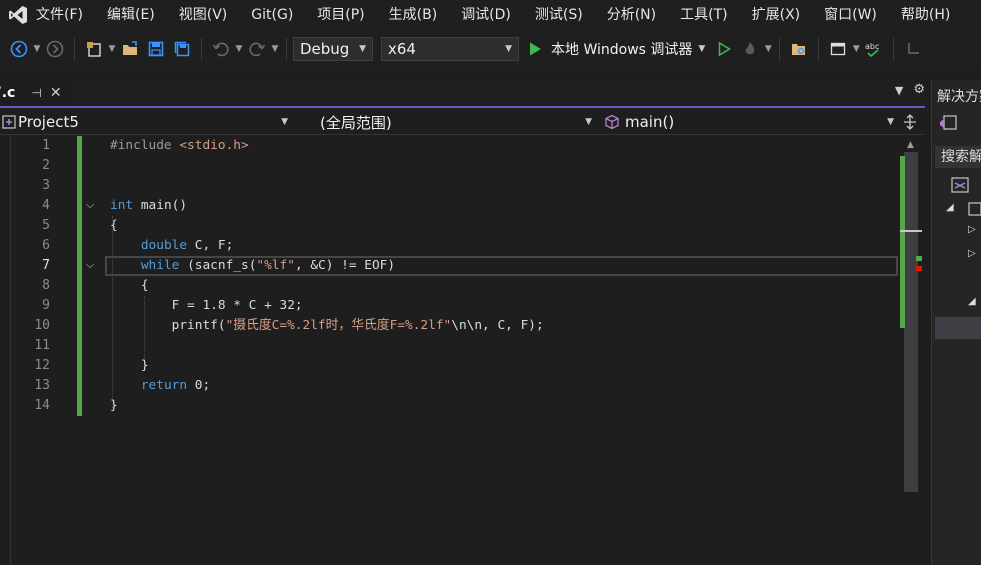  Describe the element at coordinates (94, 49) in the screenshot. I see `new-project-icon` at that location.